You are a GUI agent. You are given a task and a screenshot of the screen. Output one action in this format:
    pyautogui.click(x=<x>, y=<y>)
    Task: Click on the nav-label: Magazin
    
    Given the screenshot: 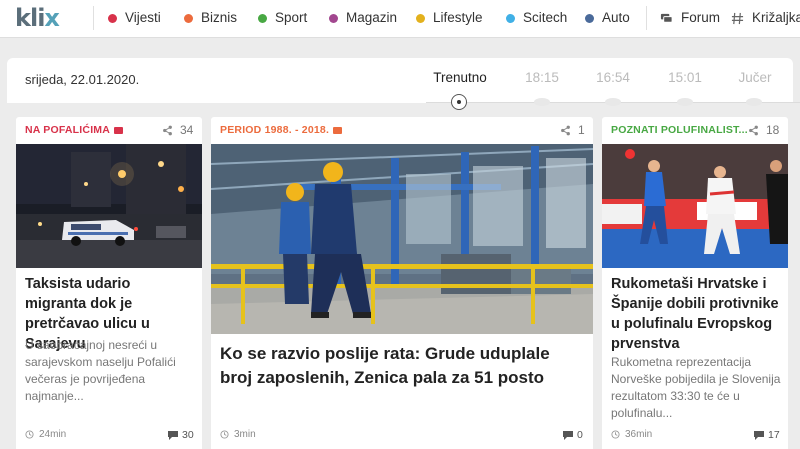 What is the action you would take?
    pyautogui.click(x=372, y=17)
    